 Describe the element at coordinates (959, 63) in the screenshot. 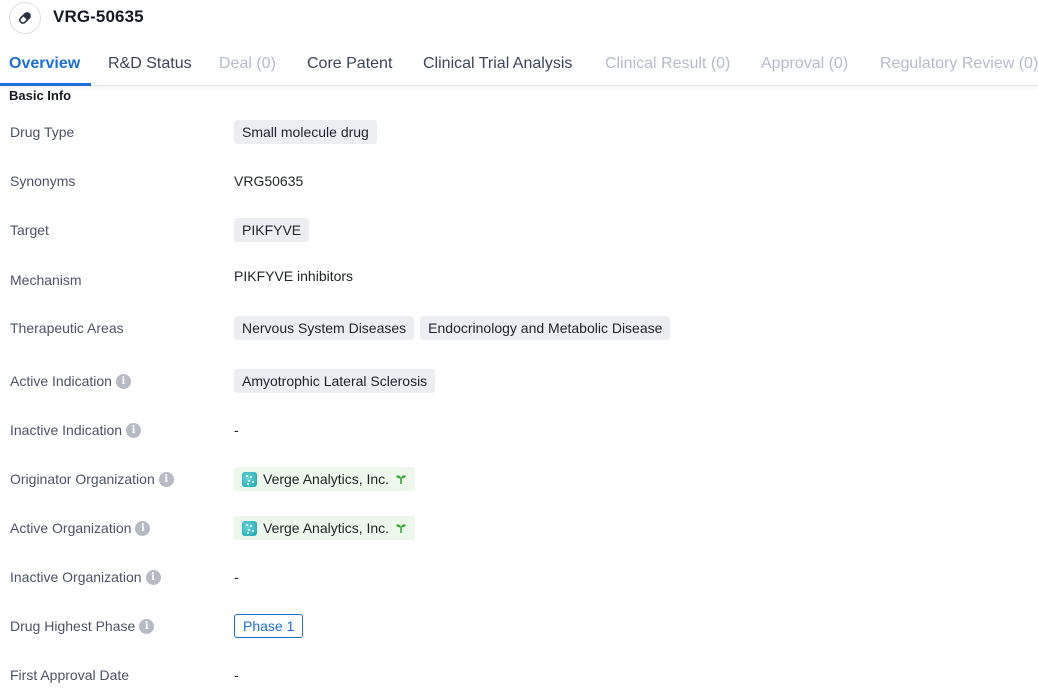

I see `tab-regulatory-review: Regulatory Review (0)` at that location.